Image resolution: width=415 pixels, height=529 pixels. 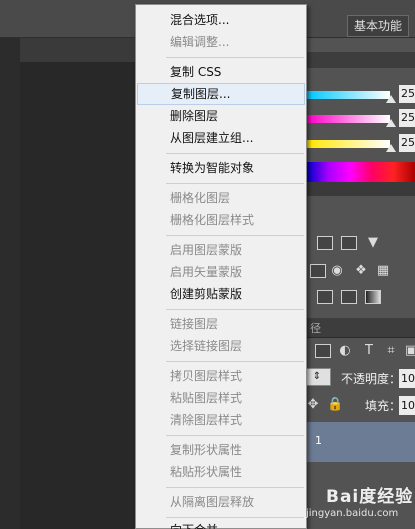 What do you see at coordinates (383, 271) in the screenshot?
I see `color-lookup-grid-icon: ▦` at bounding box center [383, 271].